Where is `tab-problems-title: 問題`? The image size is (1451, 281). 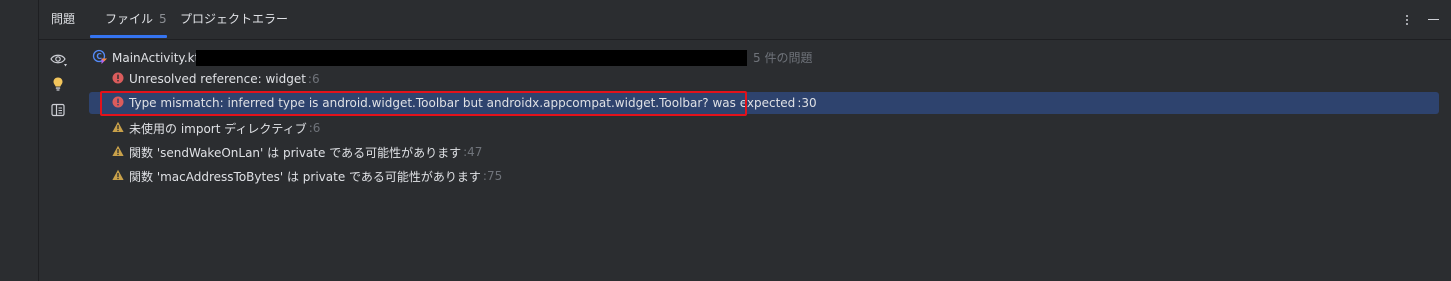 tab-problems-title: 問題 is located at coordinates (63, 19).